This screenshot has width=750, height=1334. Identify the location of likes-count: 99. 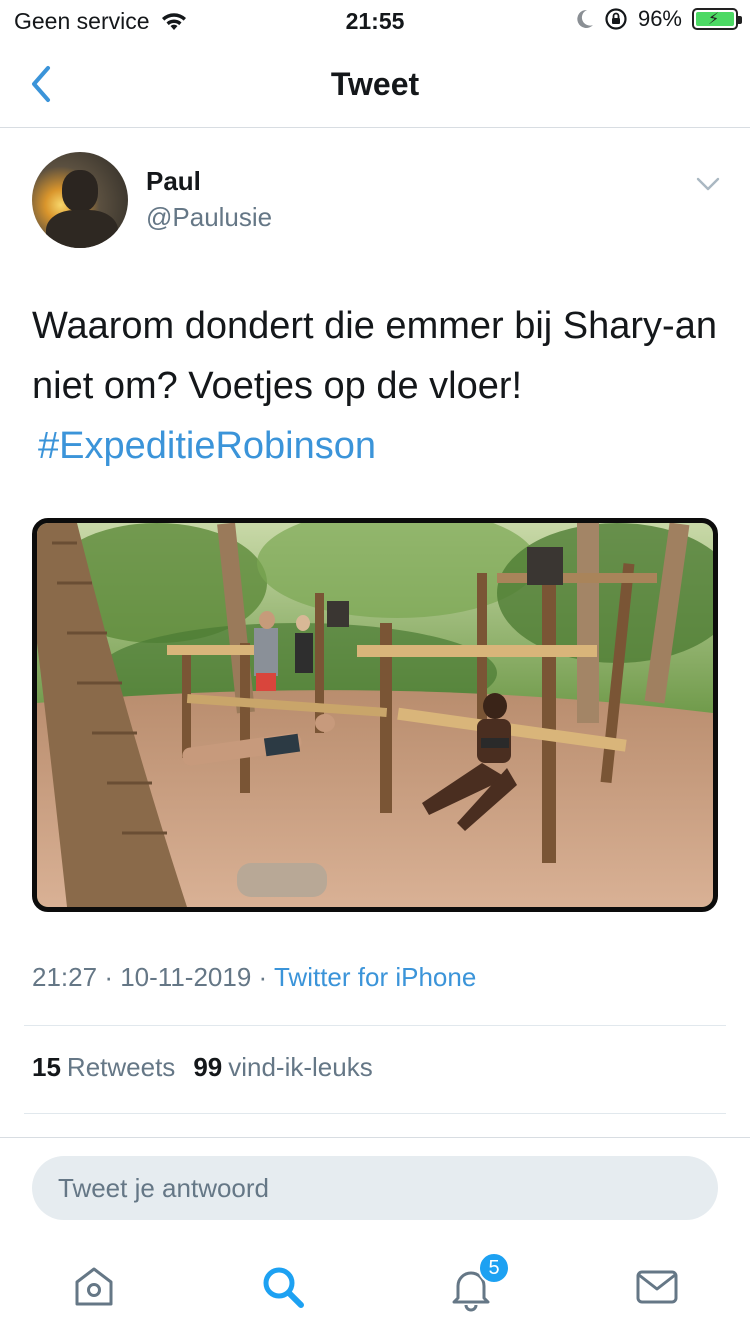
(208, 1067).